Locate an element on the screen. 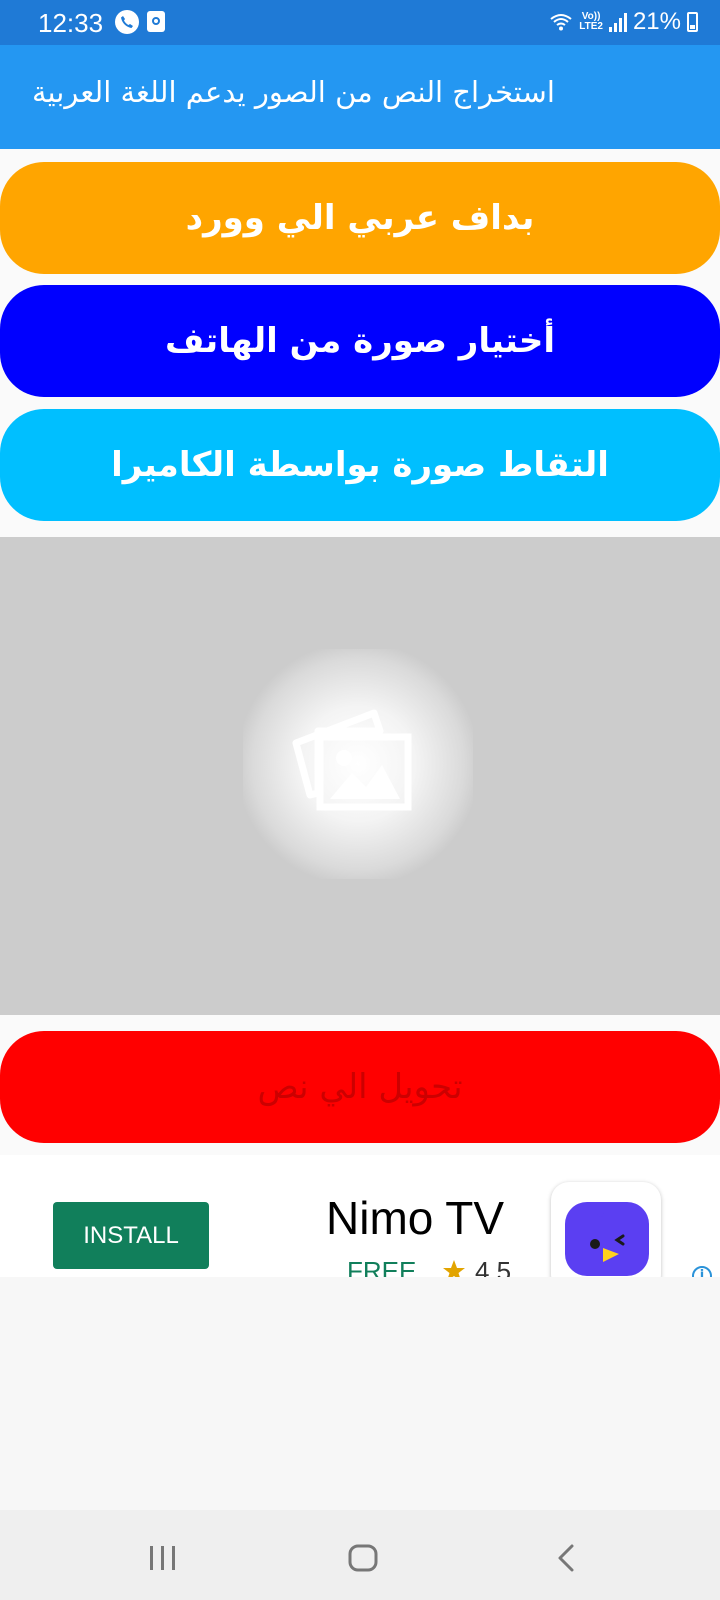 The height and width of the screenshot is (1600, 720). app-bar: استخراج النص من الصور يدعم اللغة العربية is located at coordinates (360, 97).